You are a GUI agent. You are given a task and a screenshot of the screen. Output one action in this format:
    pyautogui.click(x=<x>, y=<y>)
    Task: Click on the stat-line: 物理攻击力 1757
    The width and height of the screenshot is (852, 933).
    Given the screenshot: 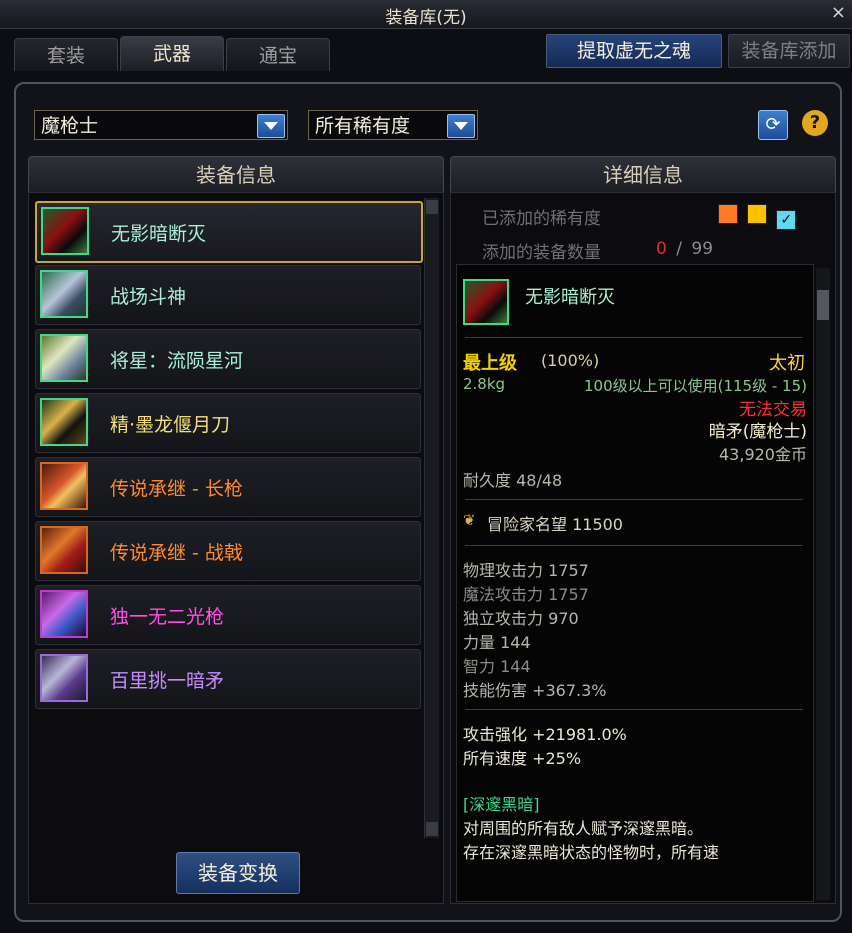 What is the action you would take?
    pyautogui.click(x=526, y=570)
    